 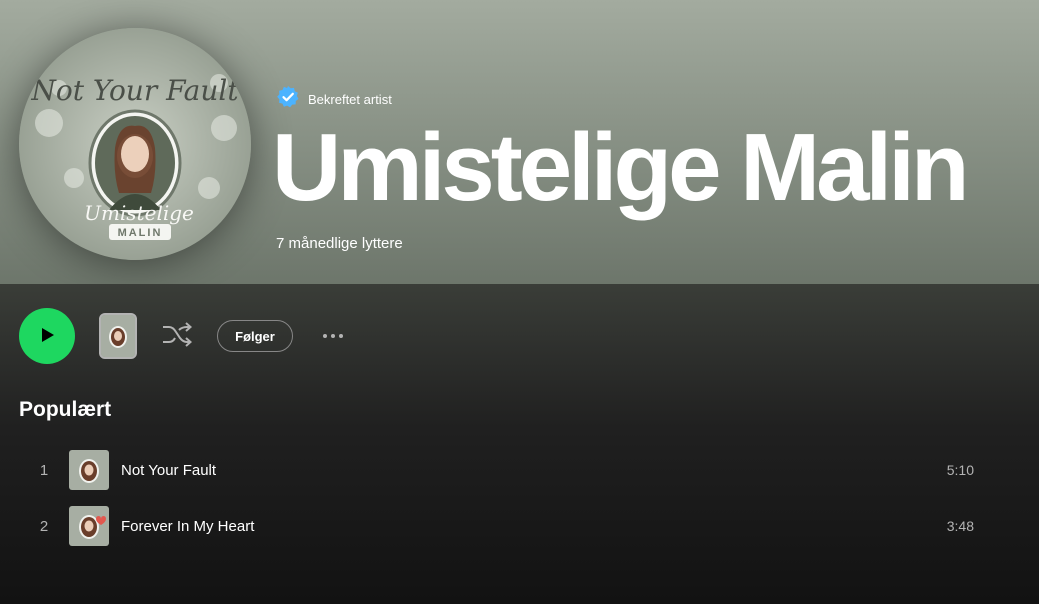 I want to click on popular-section-title: Populært, so click(x=65, y=409).